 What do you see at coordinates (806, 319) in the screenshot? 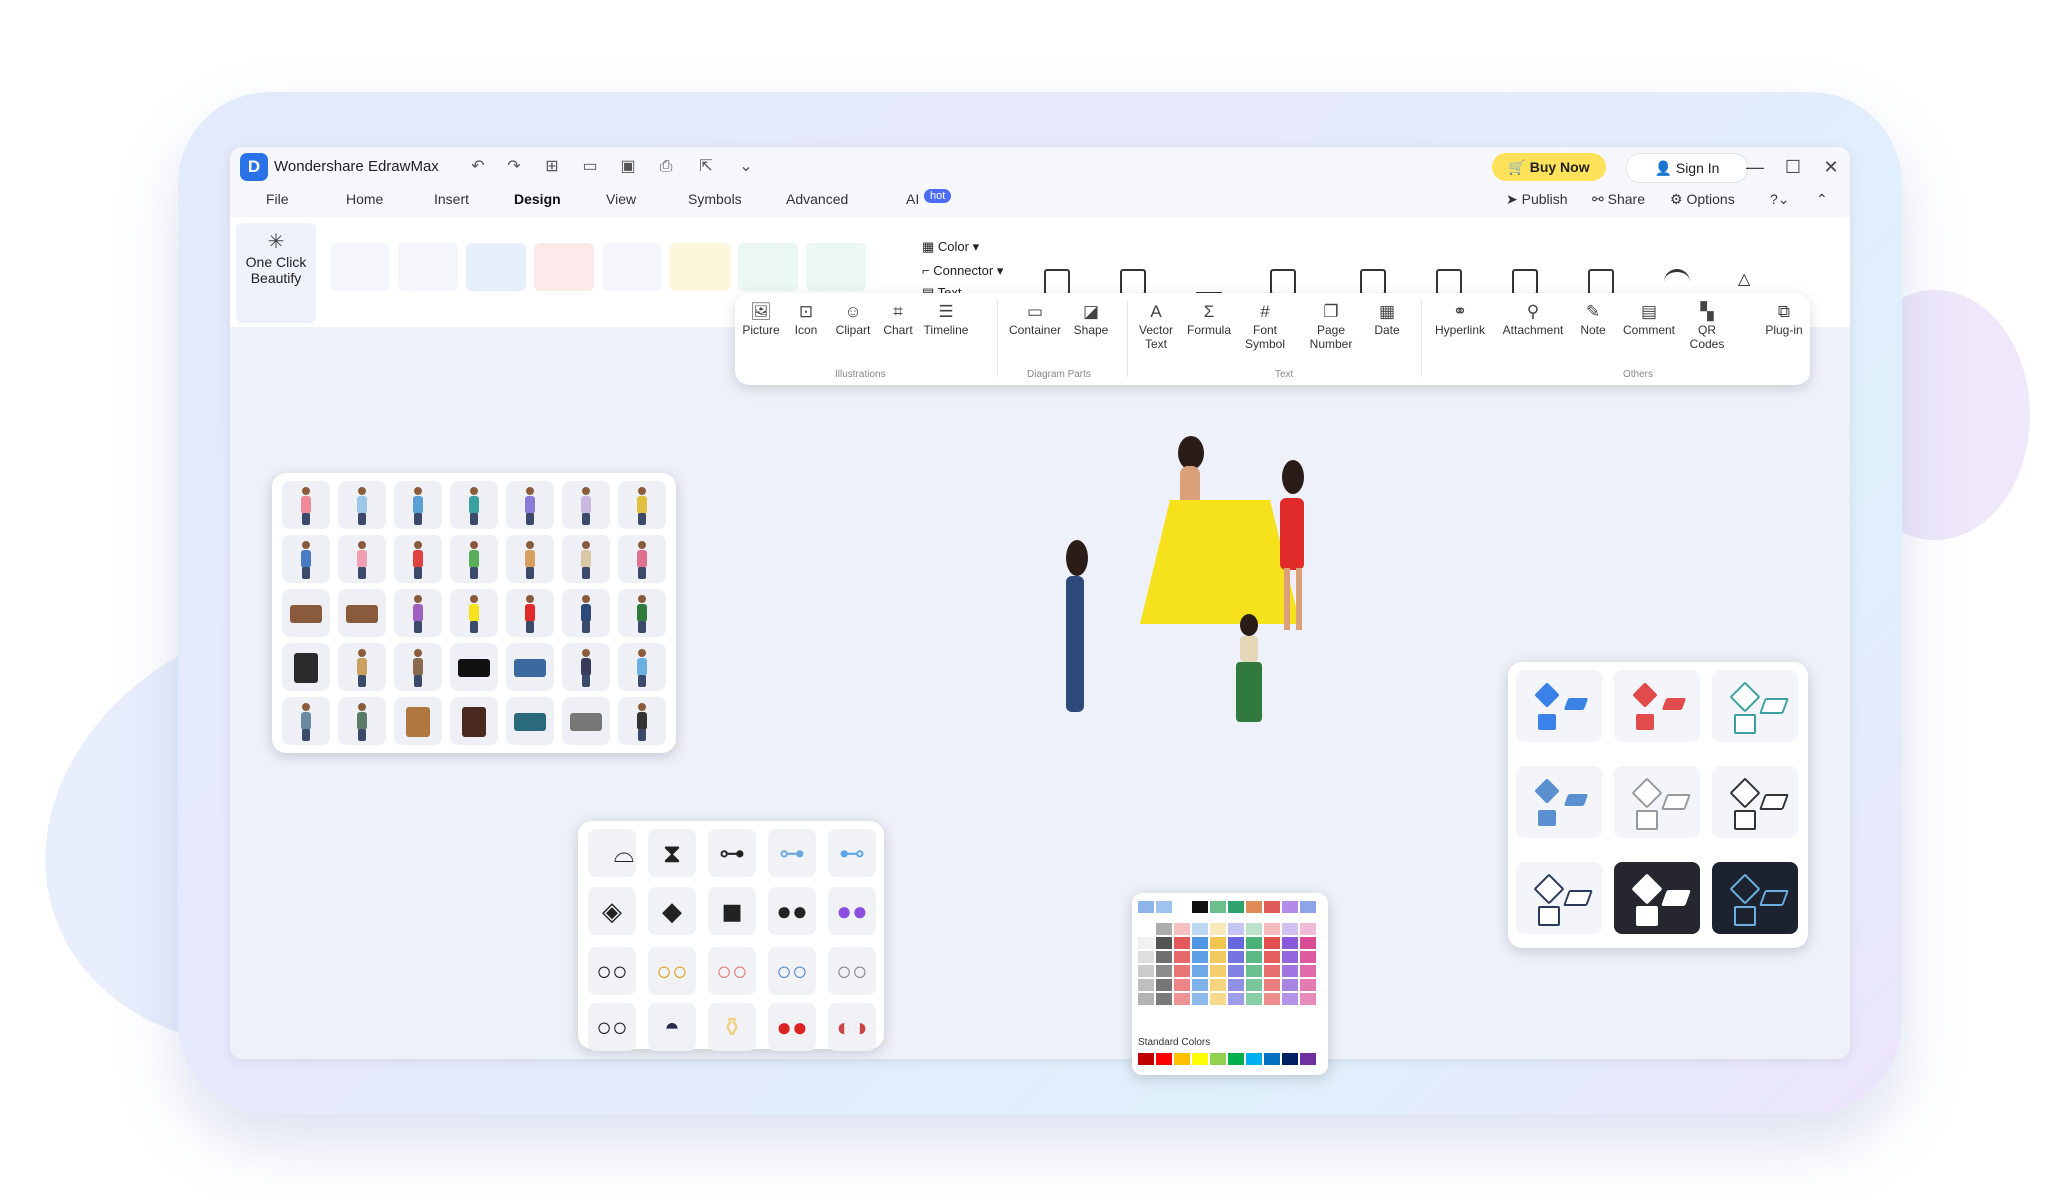
I see `icon-tool: ⊡ Icon` at bounding box center [806, 319].